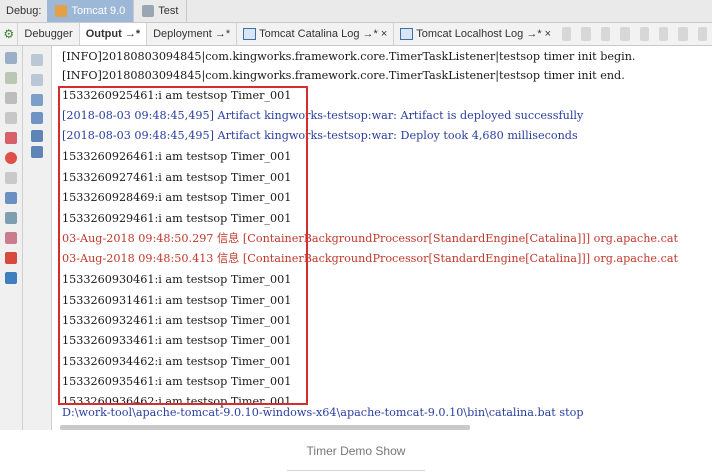 The image size is (712, 476). Describe the element at coordinates (37, 118) in the screenshot. I see `scroll-to-end-icon` at that location.